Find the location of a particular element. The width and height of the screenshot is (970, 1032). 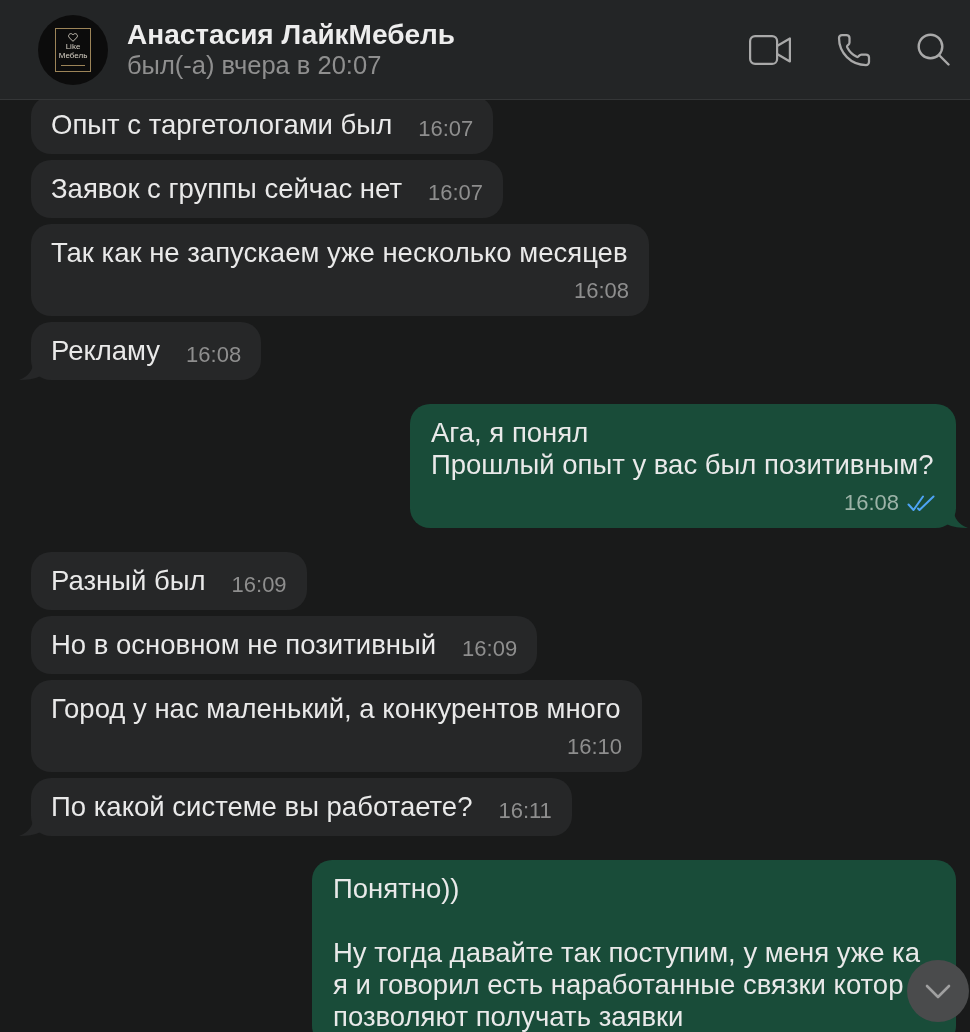

message-text: Заявок с группы сейчас нет is located at coordinates (226, 189).